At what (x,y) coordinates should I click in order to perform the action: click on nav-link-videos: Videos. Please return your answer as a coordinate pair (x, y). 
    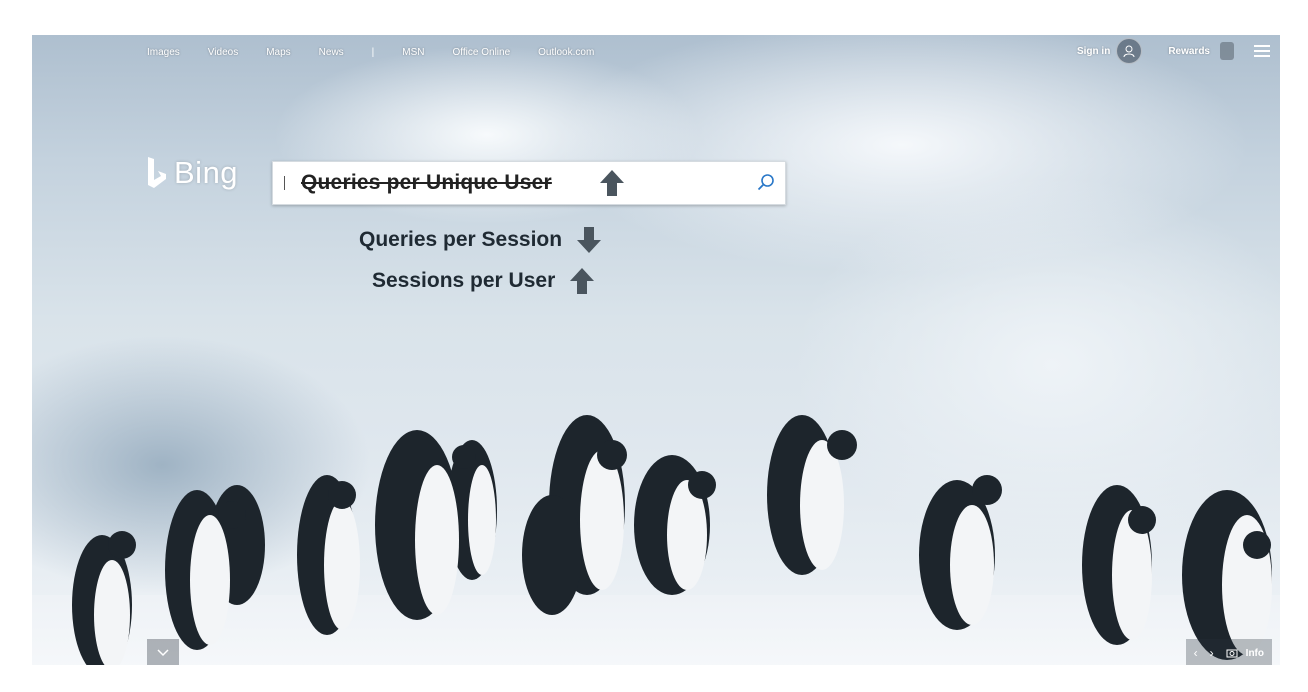
    Looking at the image, I should click on (223, 52).